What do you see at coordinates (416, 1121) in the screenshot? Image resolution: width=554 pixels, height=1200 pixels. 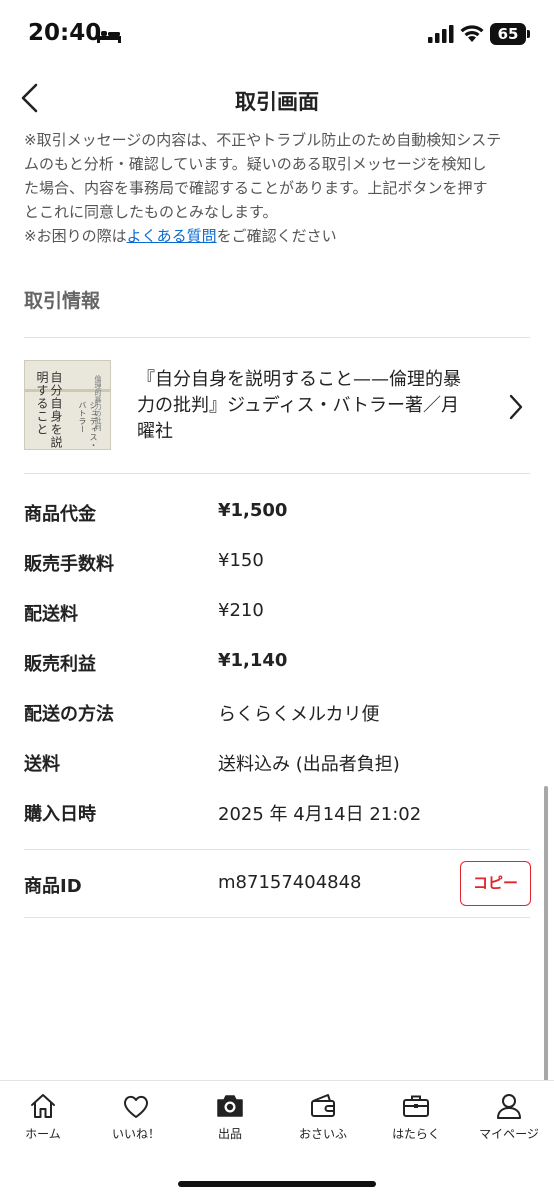 I see `tab-work: はたらく` at bounding box center [416, 1121].